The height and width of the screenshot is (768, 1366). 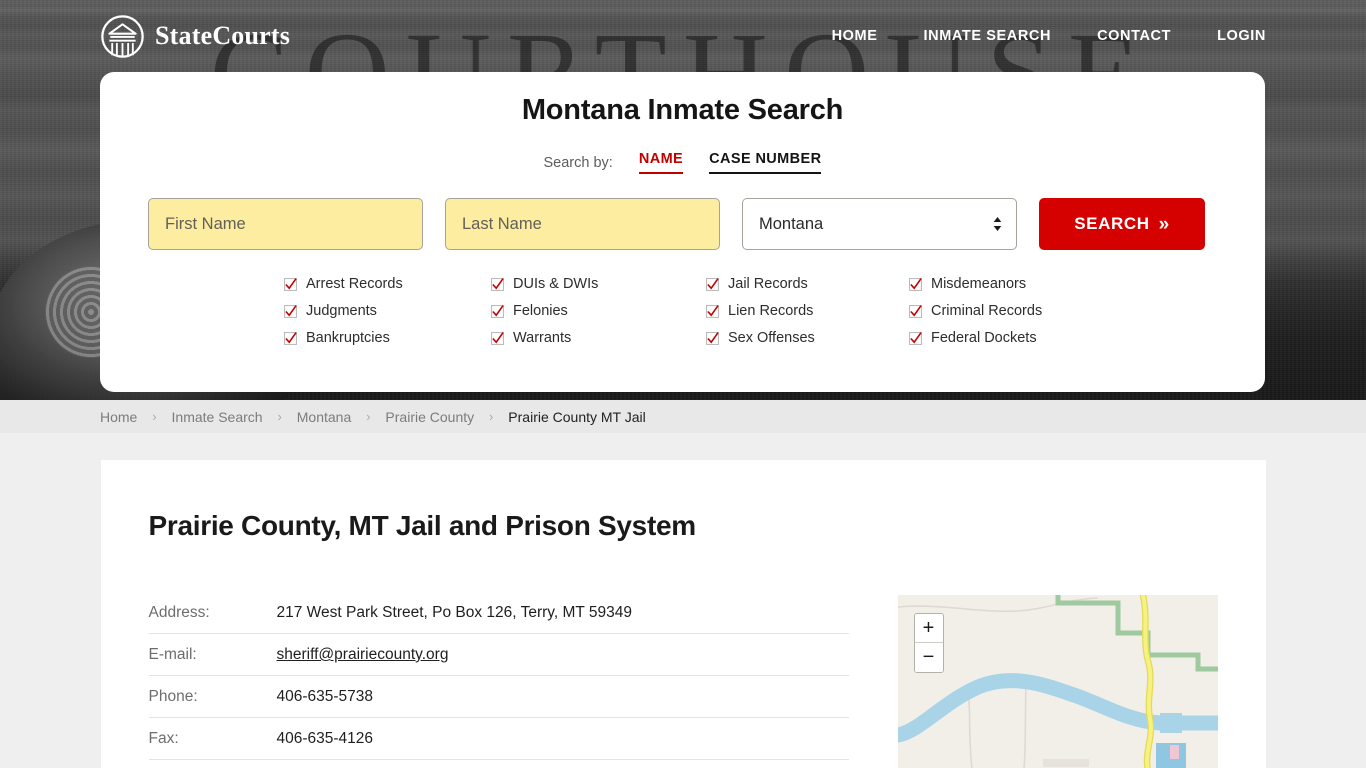 I want to click on detail-key-fax: Fax:, so click(x=212, y=738).